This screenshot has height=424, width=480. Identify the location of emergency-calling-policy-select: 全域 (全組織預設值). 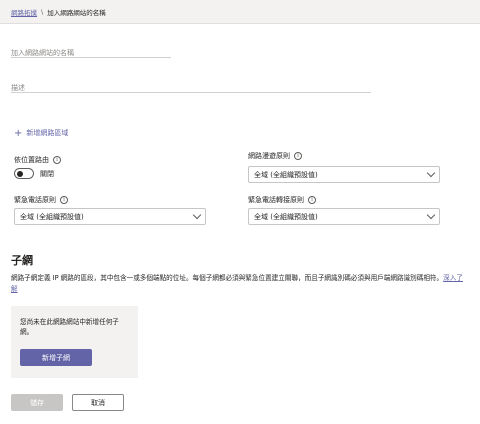
(110, 216).